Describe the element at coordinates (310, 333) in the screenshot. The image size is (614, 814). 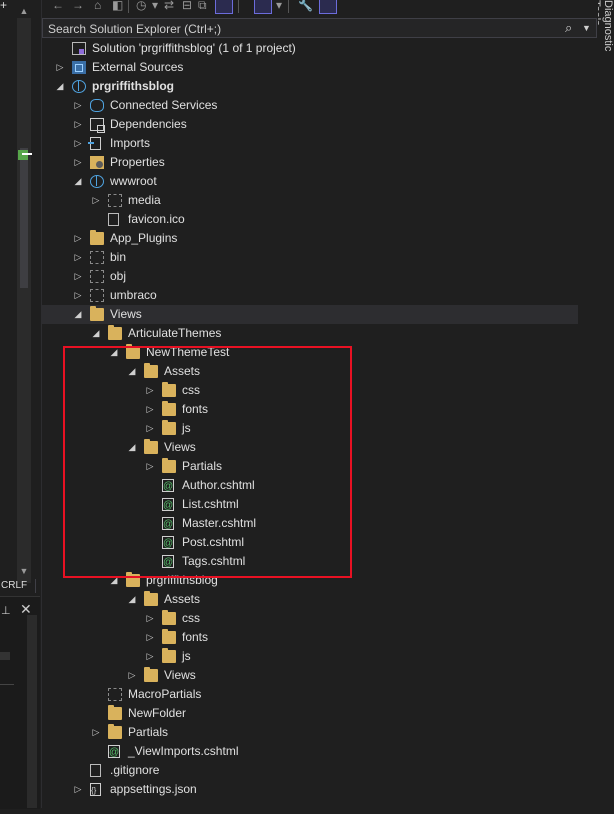
I see `tree-item: ◢ ArticulateThemes` at that location.